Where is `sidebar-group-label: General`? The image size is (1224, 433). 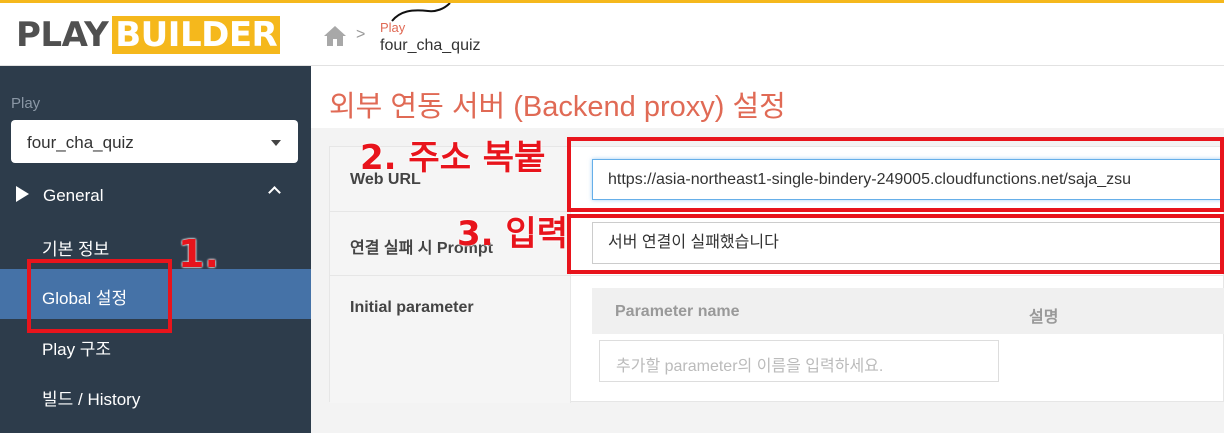
sidebar-group-label: General is located at coordinates (73, 195).